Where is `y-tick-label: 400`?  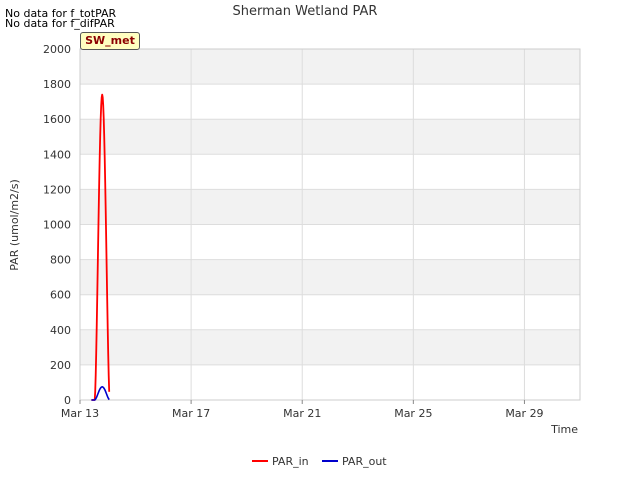 y-tick-label: 400 is located at coordinates (60, 330).